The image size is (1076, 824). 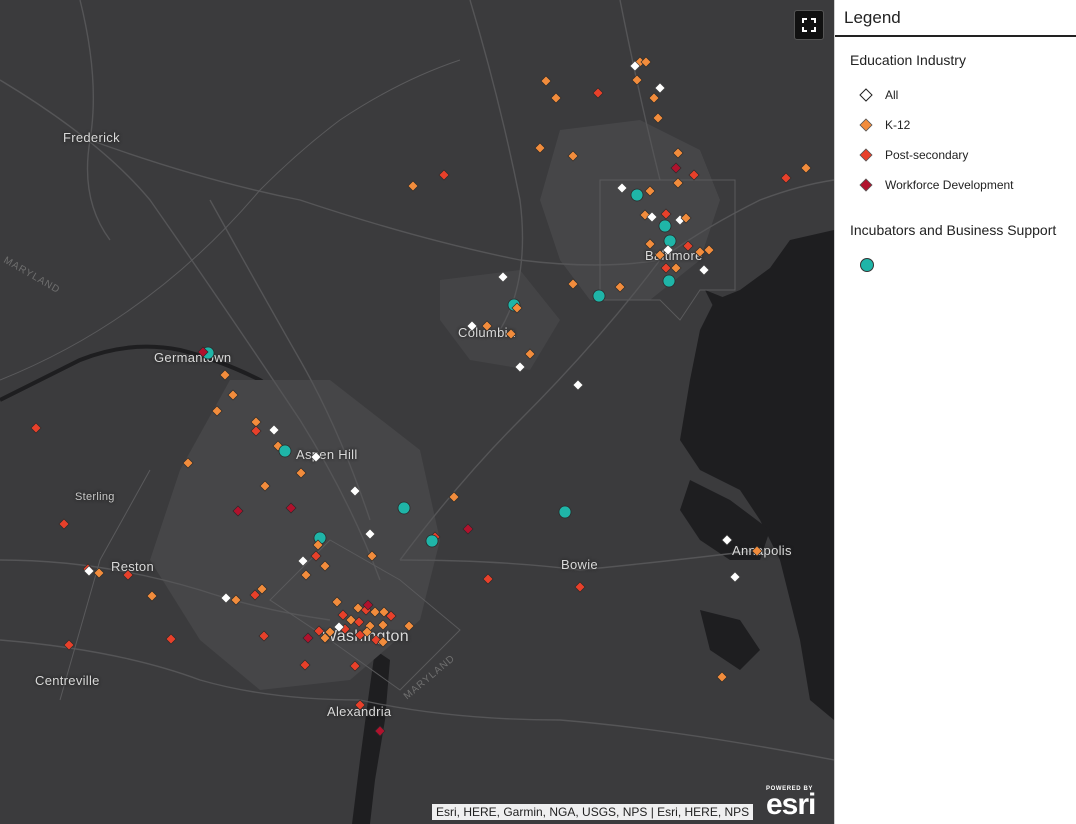 What do you see at coordinates (809, 25) in the screenshot?
I see `fullscreen-button` at bounding box center [809, 25].